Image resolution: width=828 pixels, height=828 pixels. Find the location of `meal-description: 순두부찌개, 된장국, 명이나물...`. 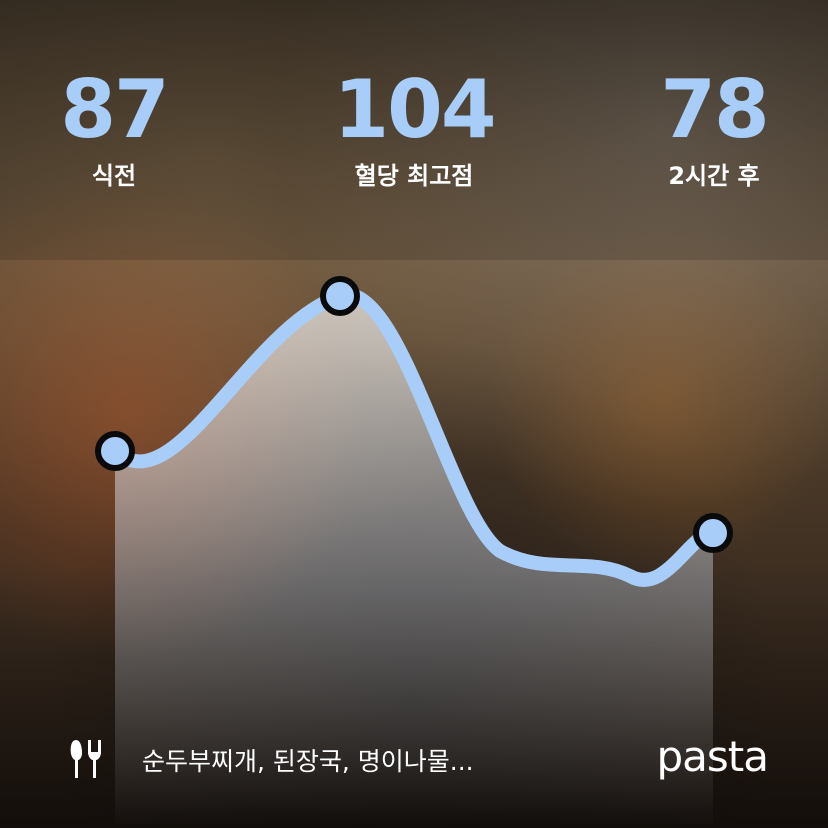

meal-description: 순두부찌개, 된장국, 명이나물... is located at coordinates (308, 761).